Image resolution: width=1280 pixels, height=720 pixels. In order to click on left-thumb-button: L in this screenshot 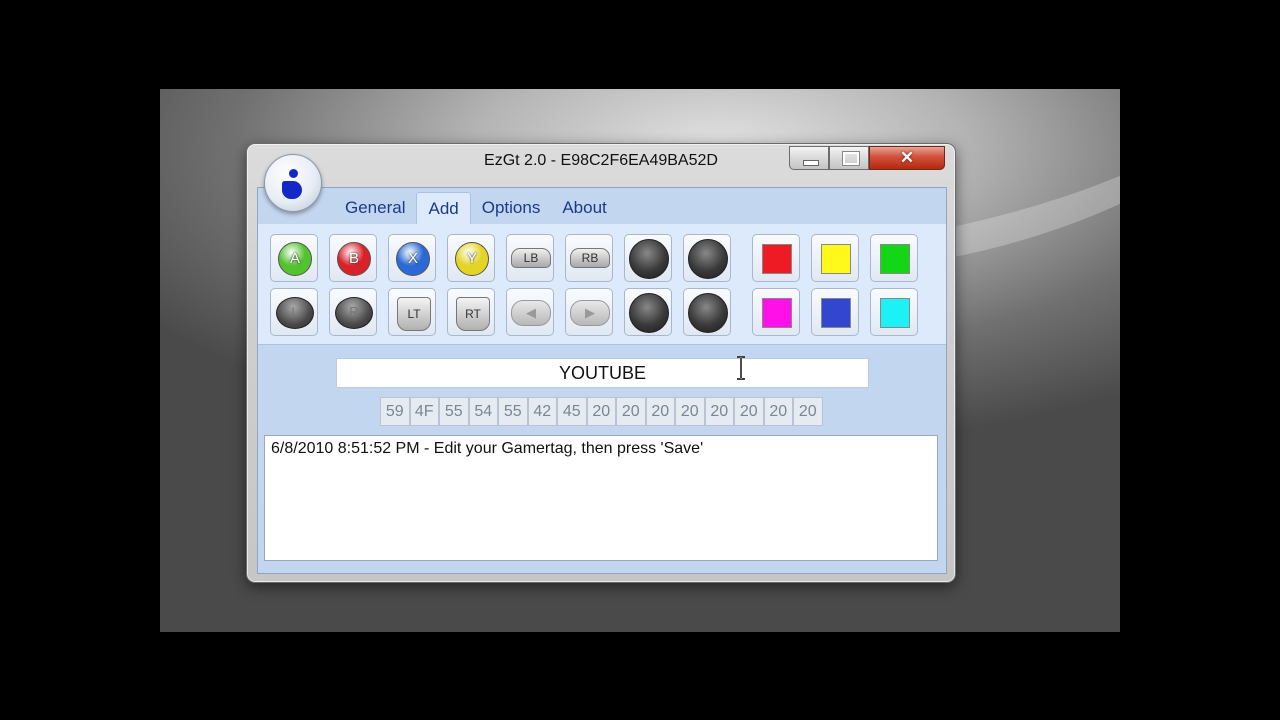, I will do `click(294, 312)`.